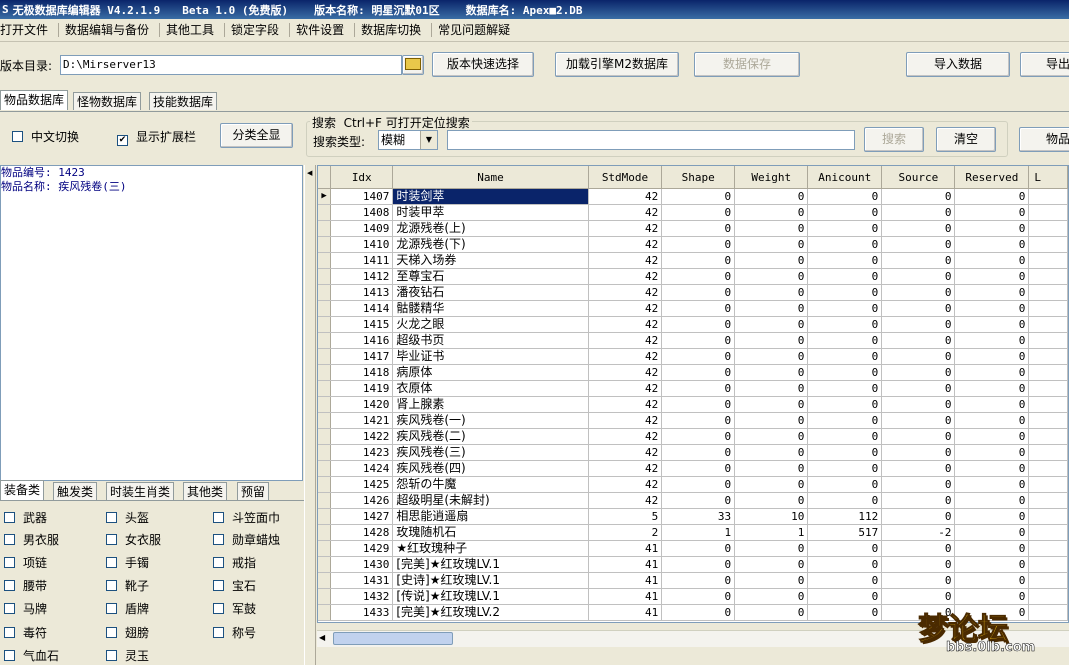 The height and width of the screenshot is (665, 1069). What do you see at coordinates (490, 452) in the screenshot?
I see `cell-name: 疾风残卷(三)` at bounding box center [490, 452].